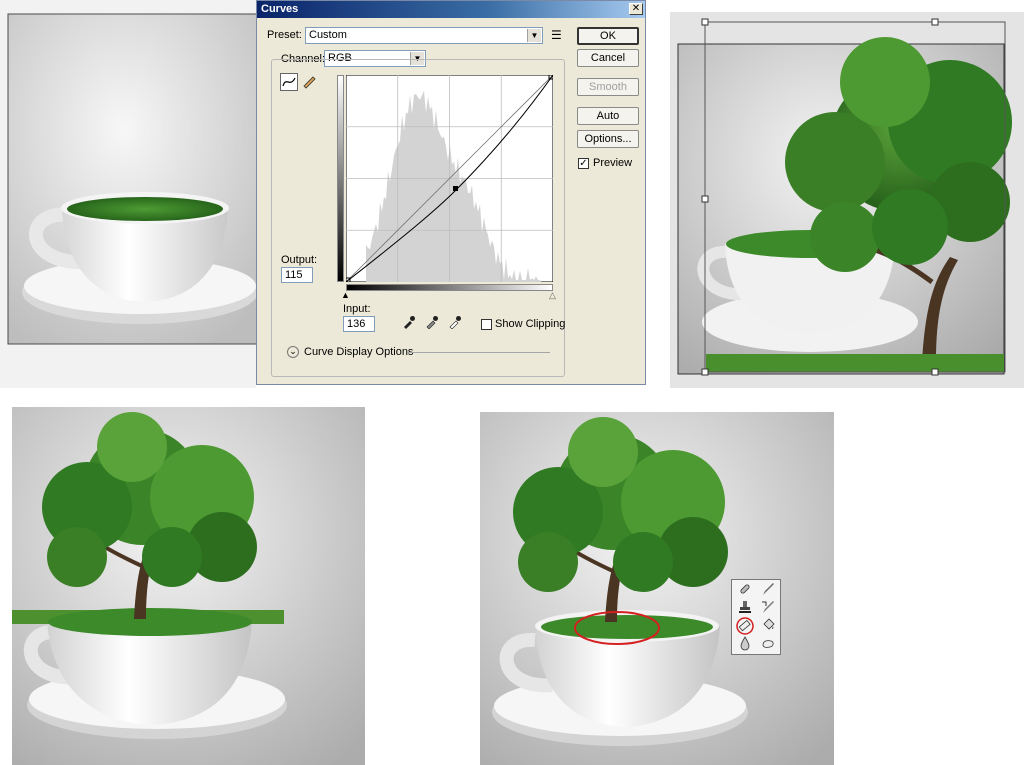 This screenshot has width=1024, height=765. What do you see at coordinates (128, 194) in the screenshot?
I see `cup-grass-image` at bounding box center [128, 194].